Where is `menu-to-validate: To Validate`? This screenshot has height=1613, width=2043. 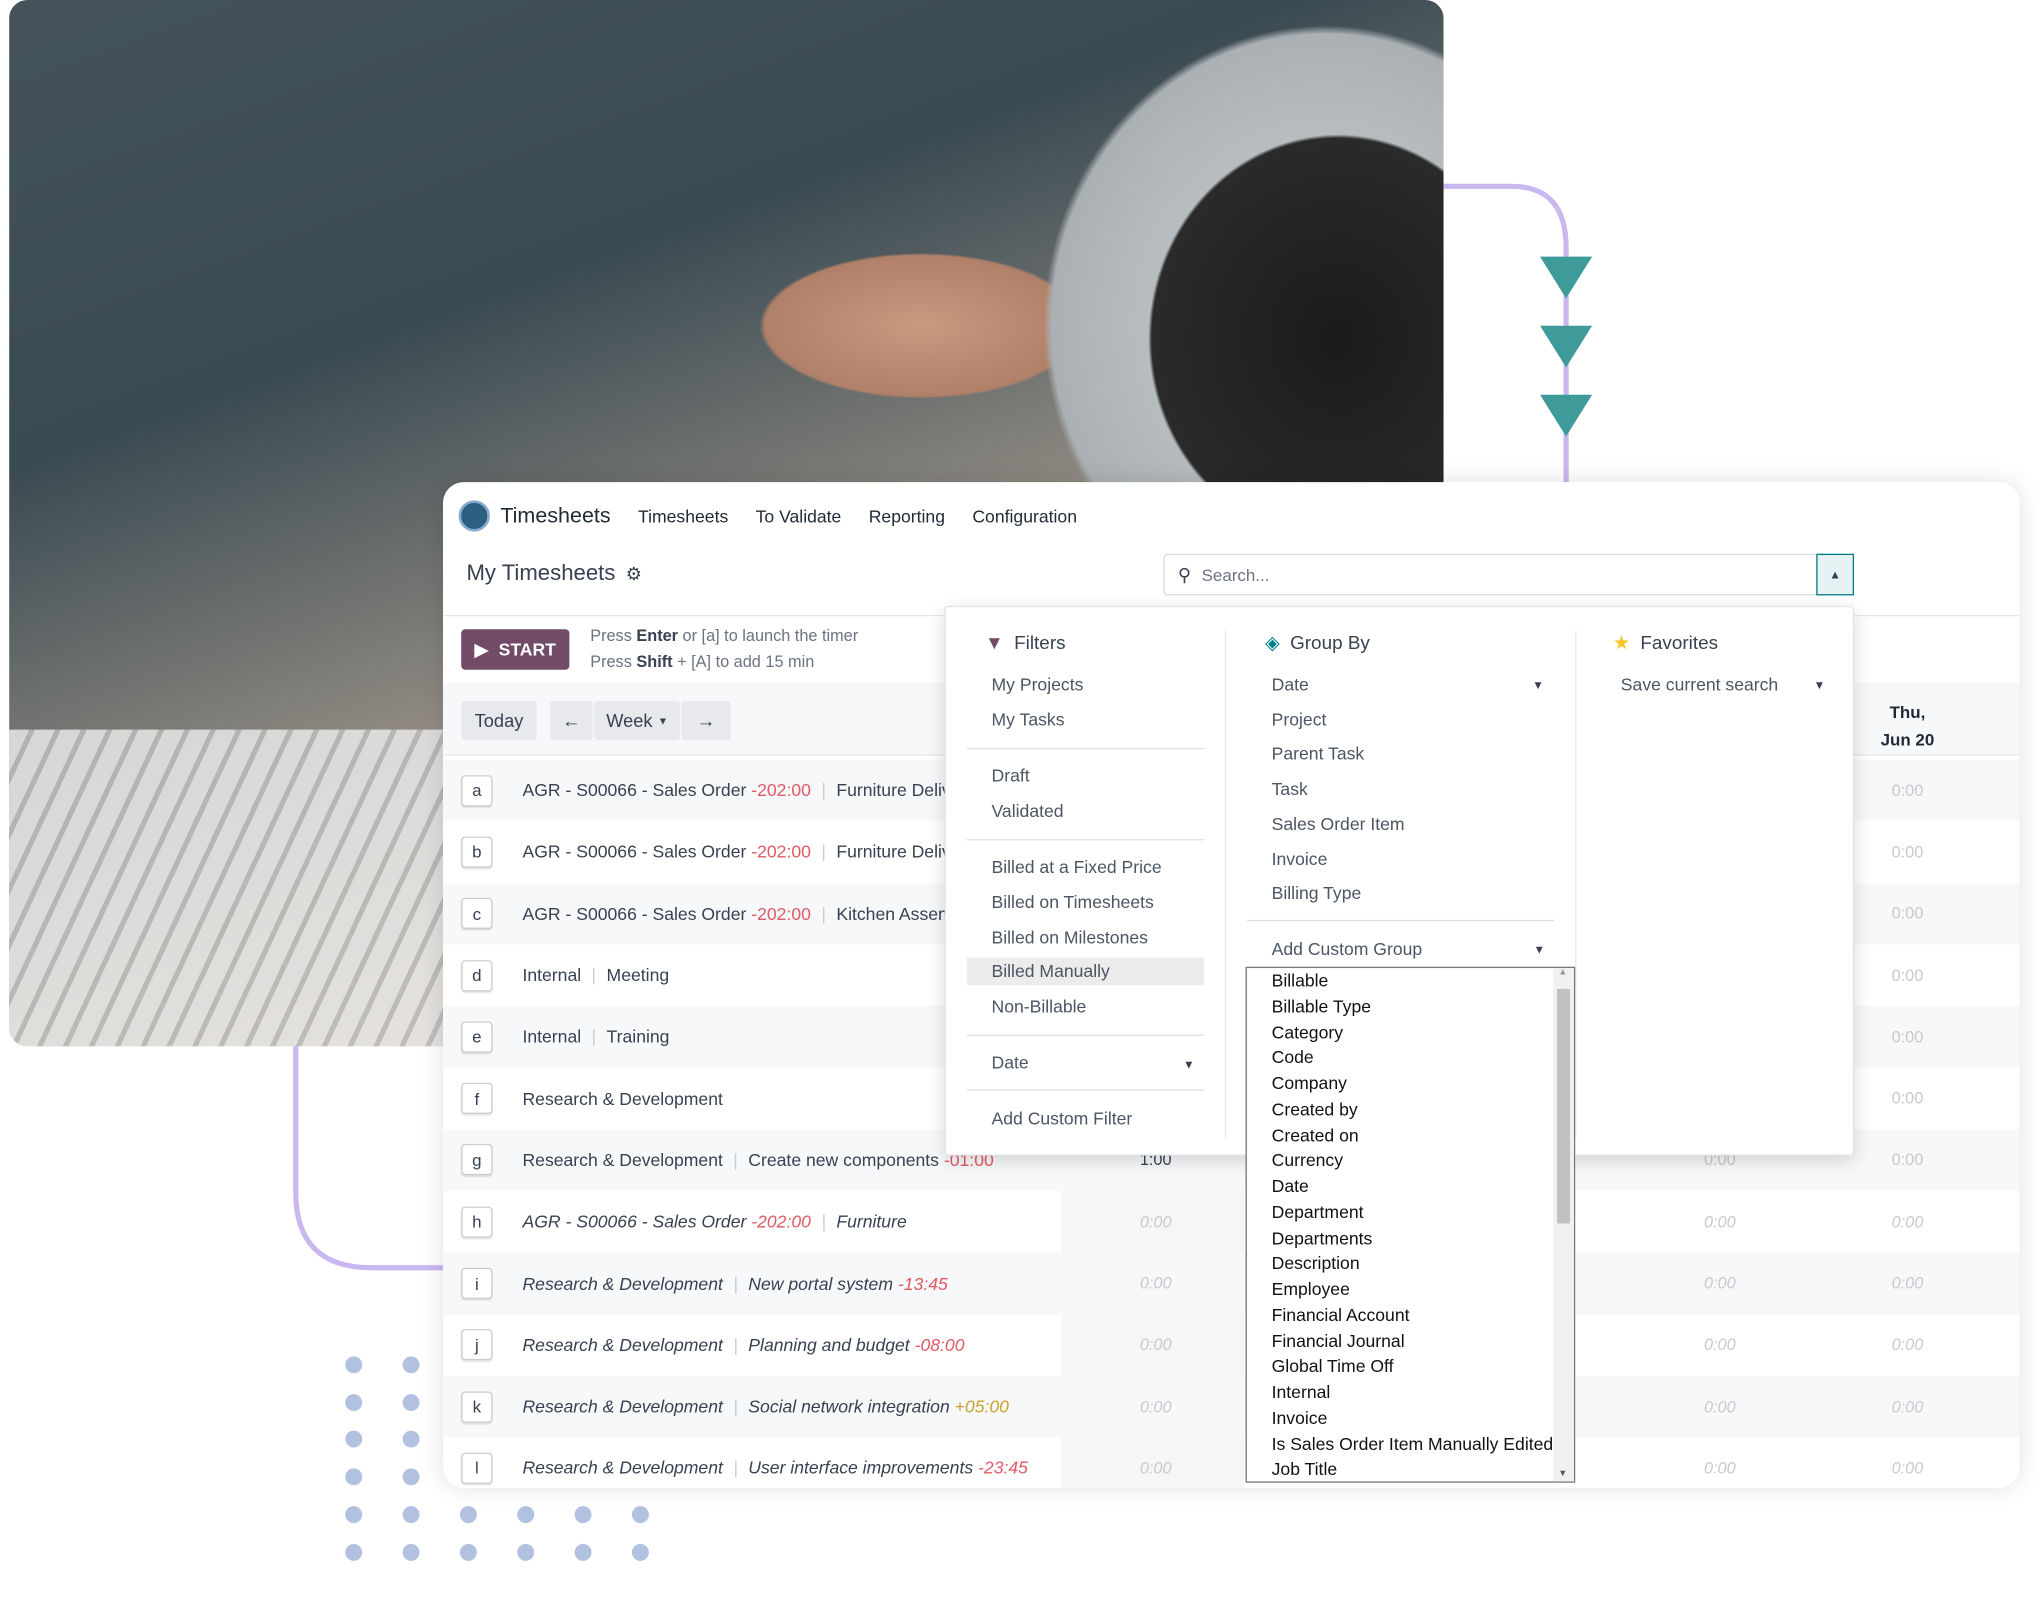
menu-to-validate: To Validate is located at coordinates (799, 516).